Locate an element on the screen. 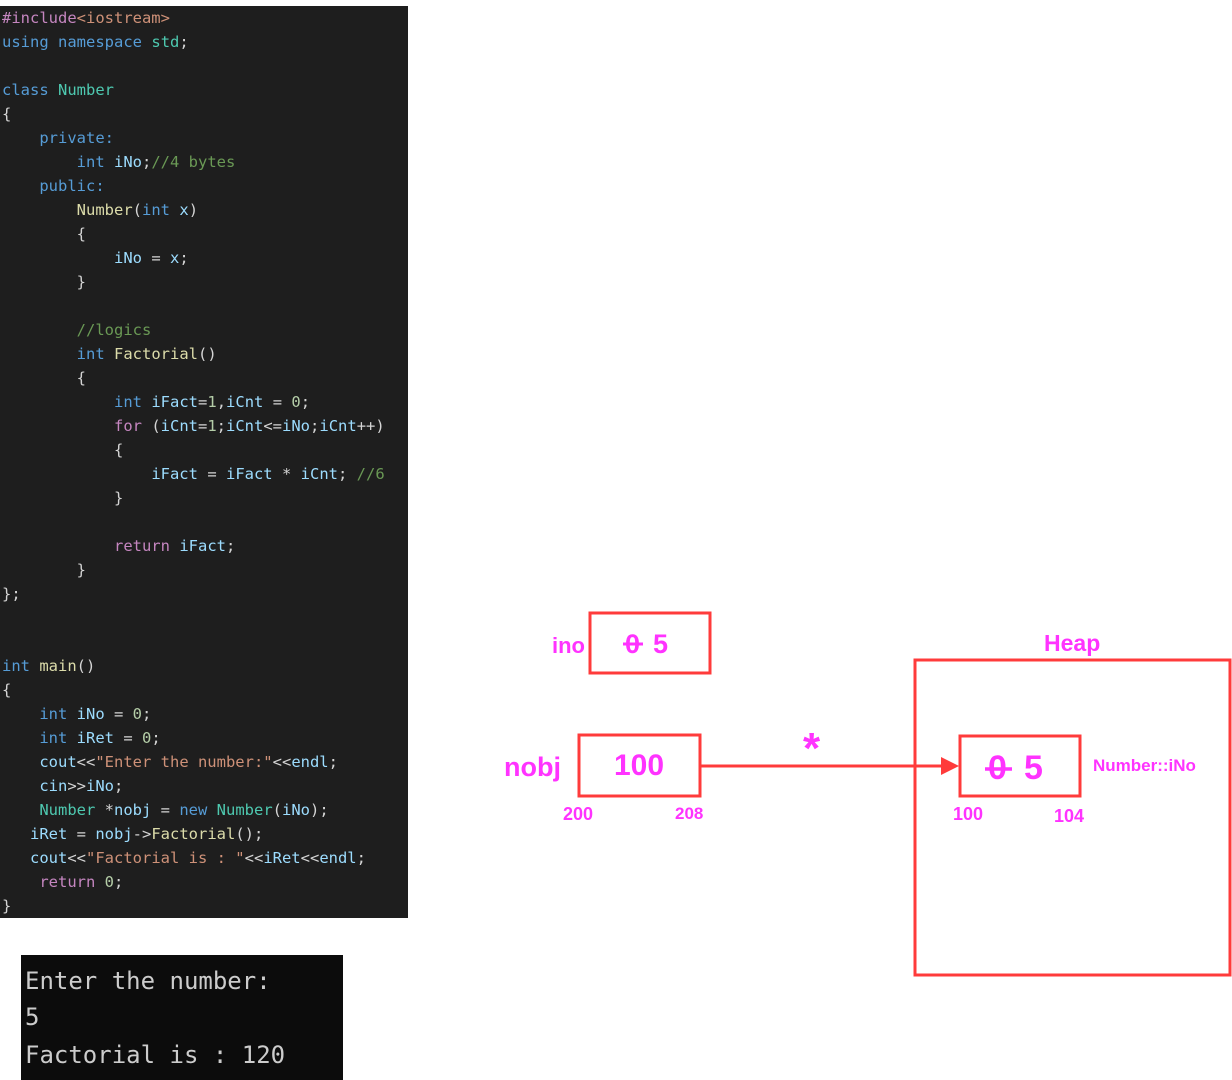  nobj-addr-end: 208 is located at coordinates (689, 813).